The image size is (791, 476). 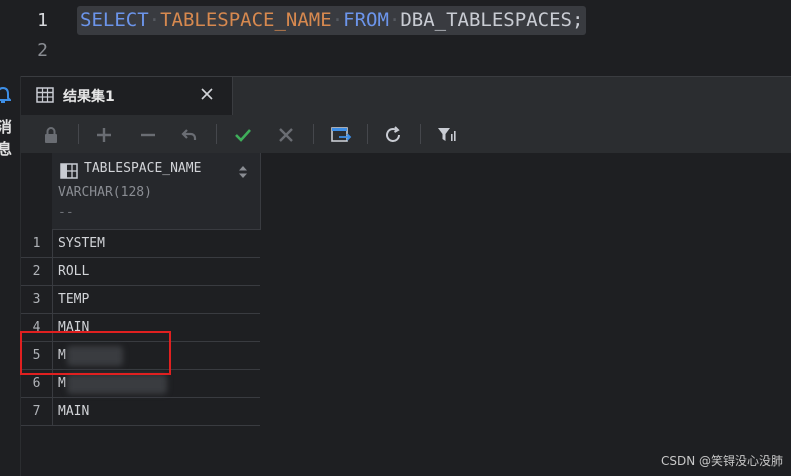 What do you see at coordinates (127, 96) in the screenshot?
I see `tab-result-set-1: 结果集1` at bounding box center [127, 96].